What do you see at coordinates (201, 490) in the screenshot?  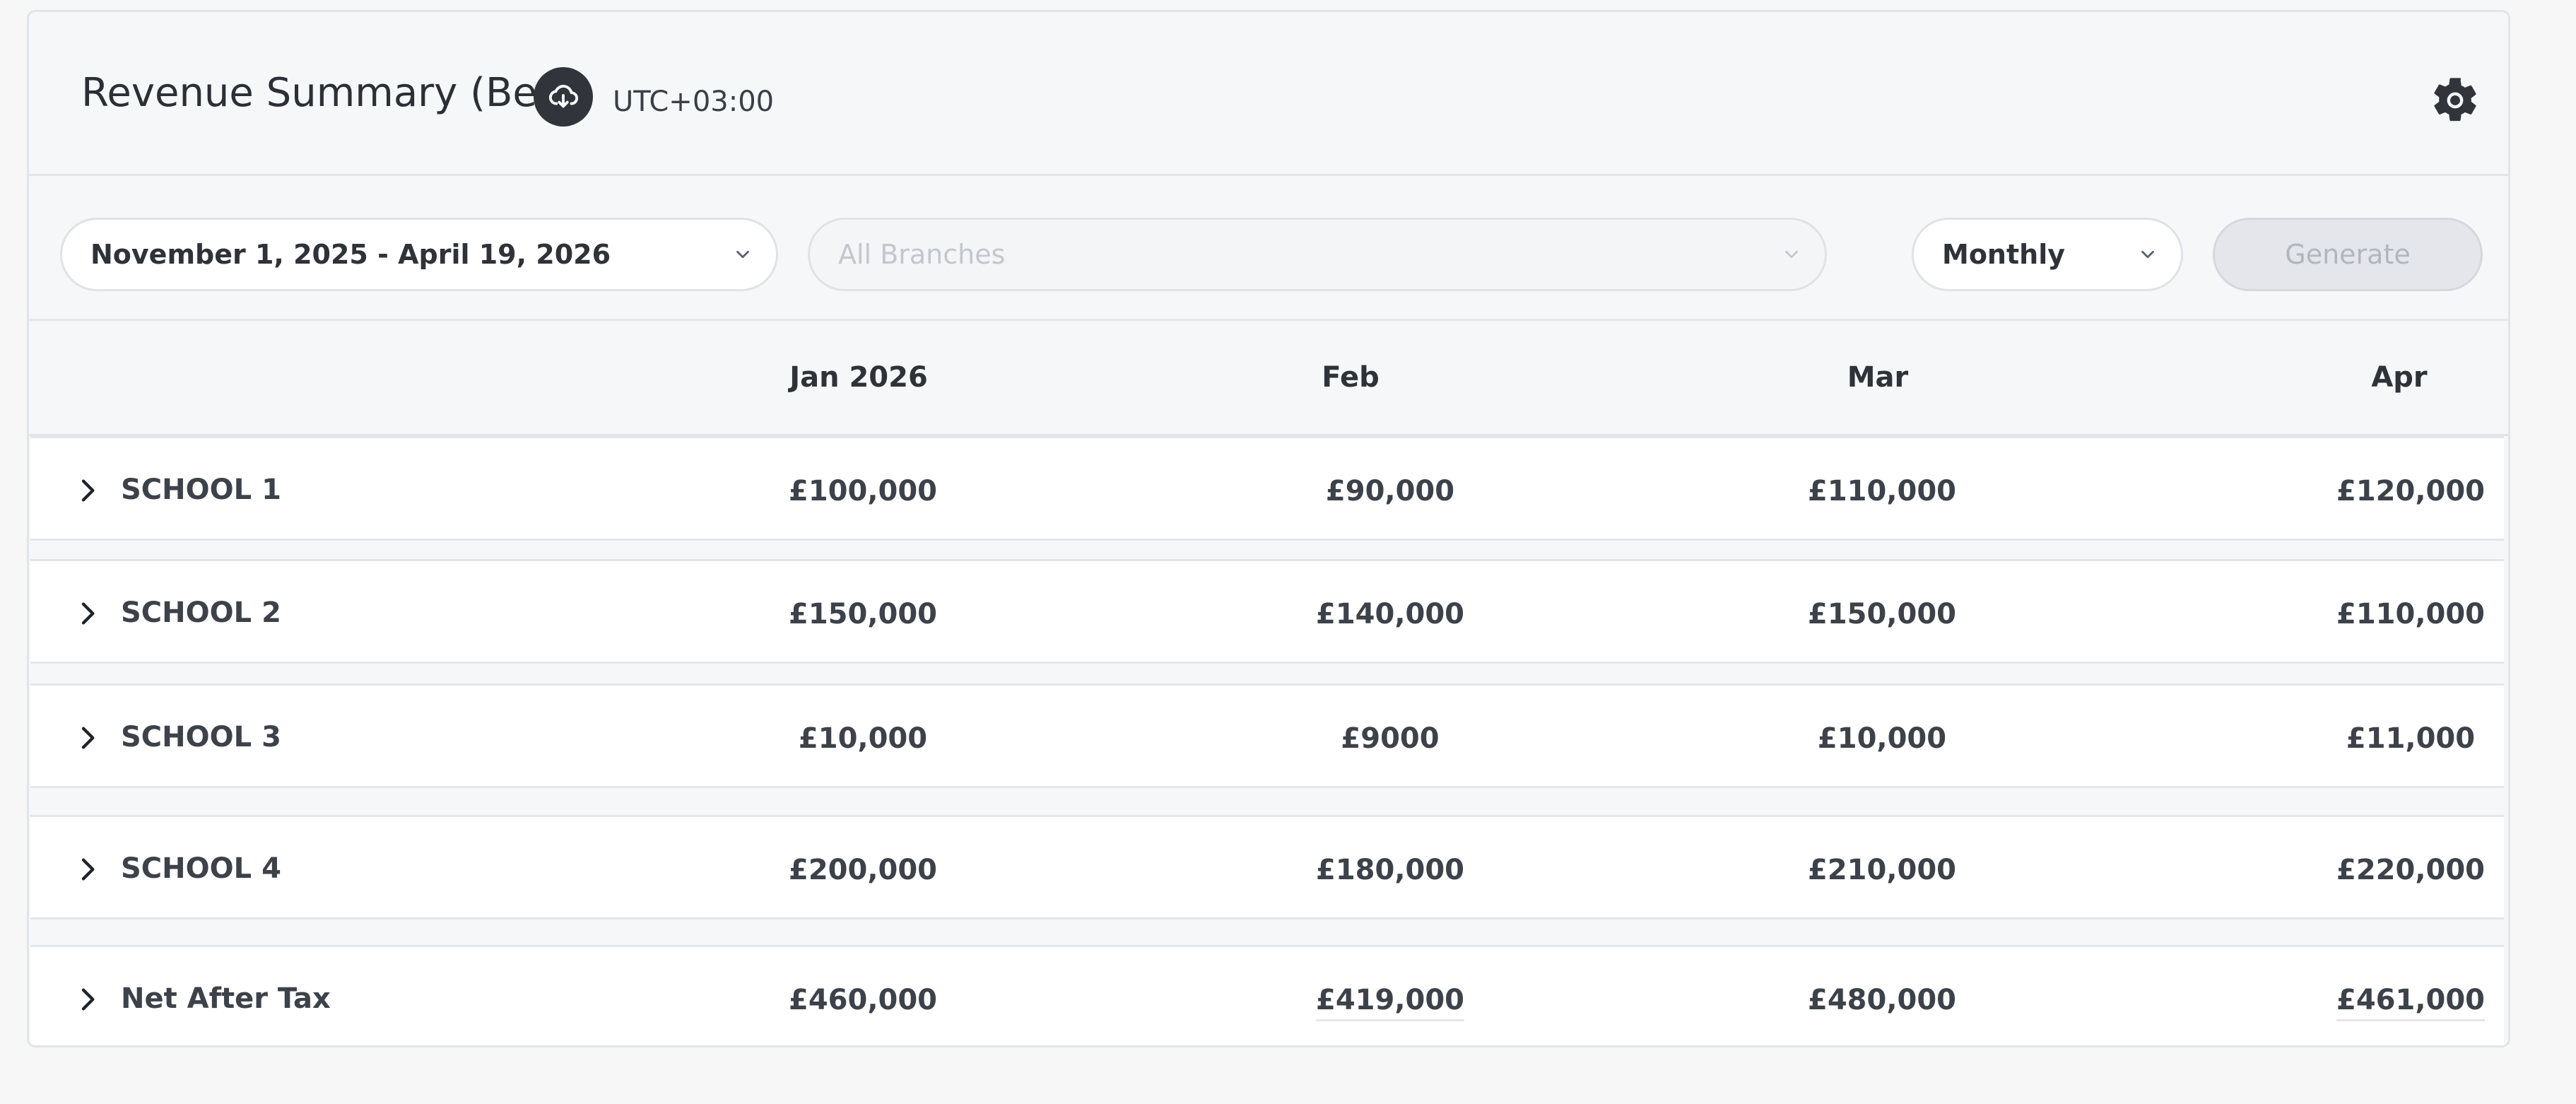 I see `row-label: SCHOOL 1` at bounding box center [201, 490].